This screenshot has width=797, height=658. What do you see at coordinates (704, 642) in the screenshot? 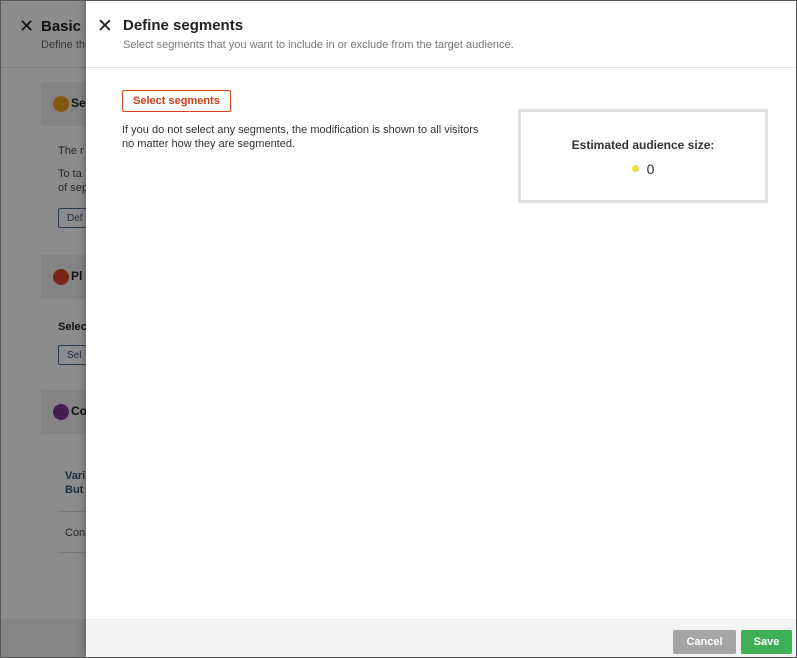
I see `cancel-button: Cancel` at bounding box center [704, 642].